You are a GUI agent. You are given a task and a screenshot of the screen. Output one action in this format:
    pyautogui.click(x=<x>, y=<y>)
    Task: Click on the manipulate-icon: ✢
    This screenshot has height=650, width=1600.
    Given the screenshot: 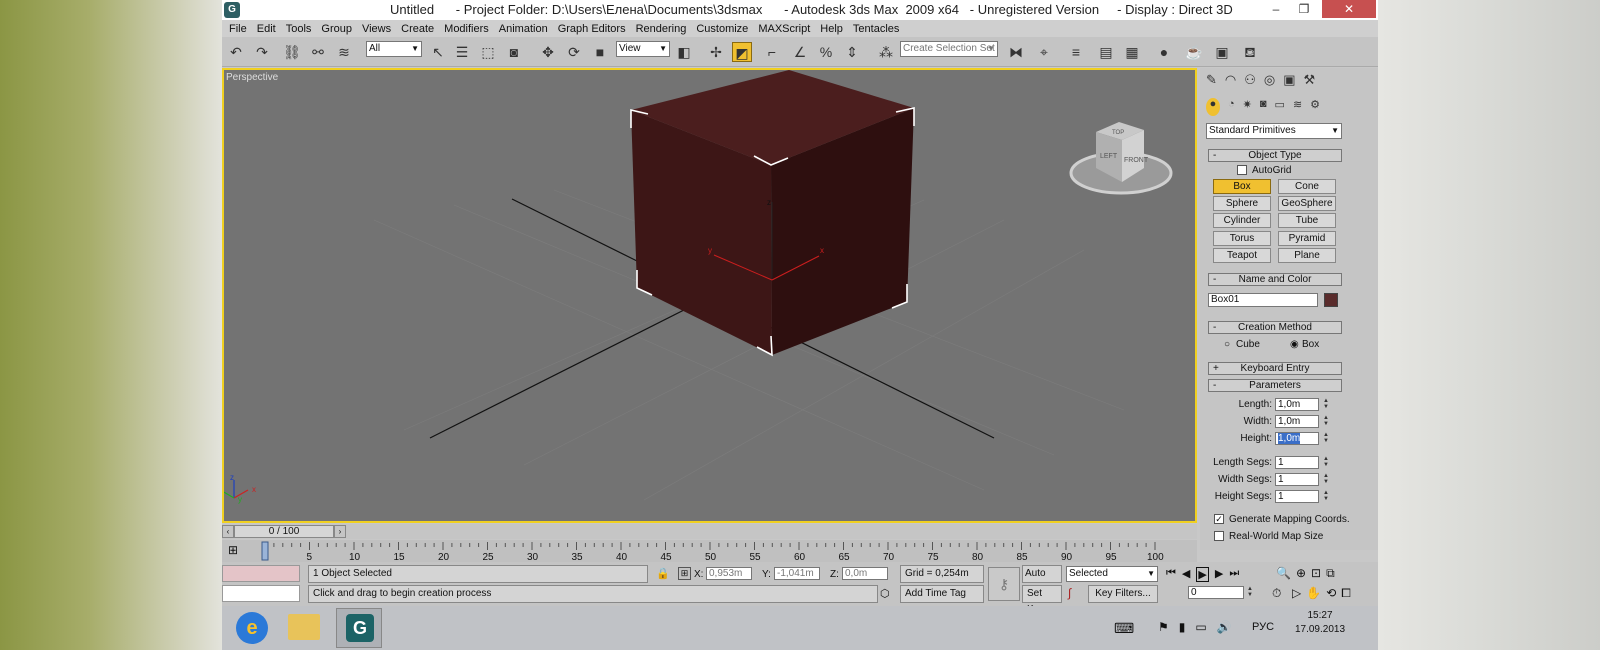 What is the action you would take?
    pyautogui.click(x=716, y=52)
    